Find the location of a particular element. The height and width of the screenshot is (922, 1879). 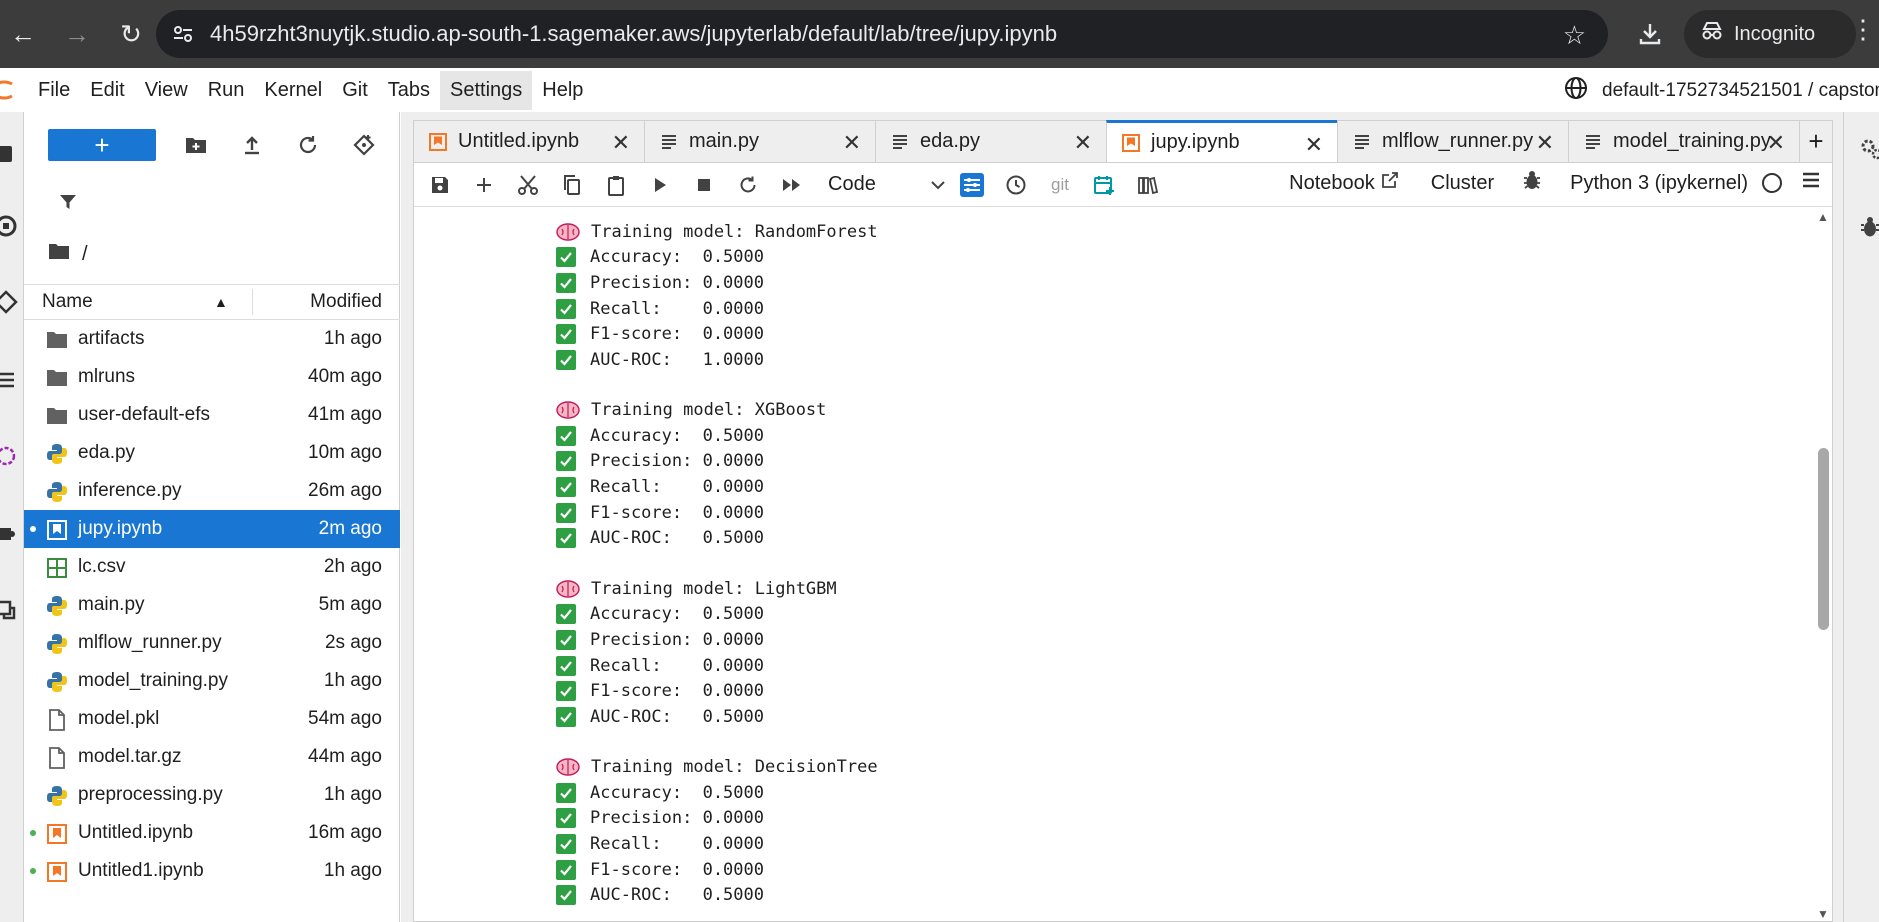

menu-tabs: Tabs is located at coordinates (409, 90).